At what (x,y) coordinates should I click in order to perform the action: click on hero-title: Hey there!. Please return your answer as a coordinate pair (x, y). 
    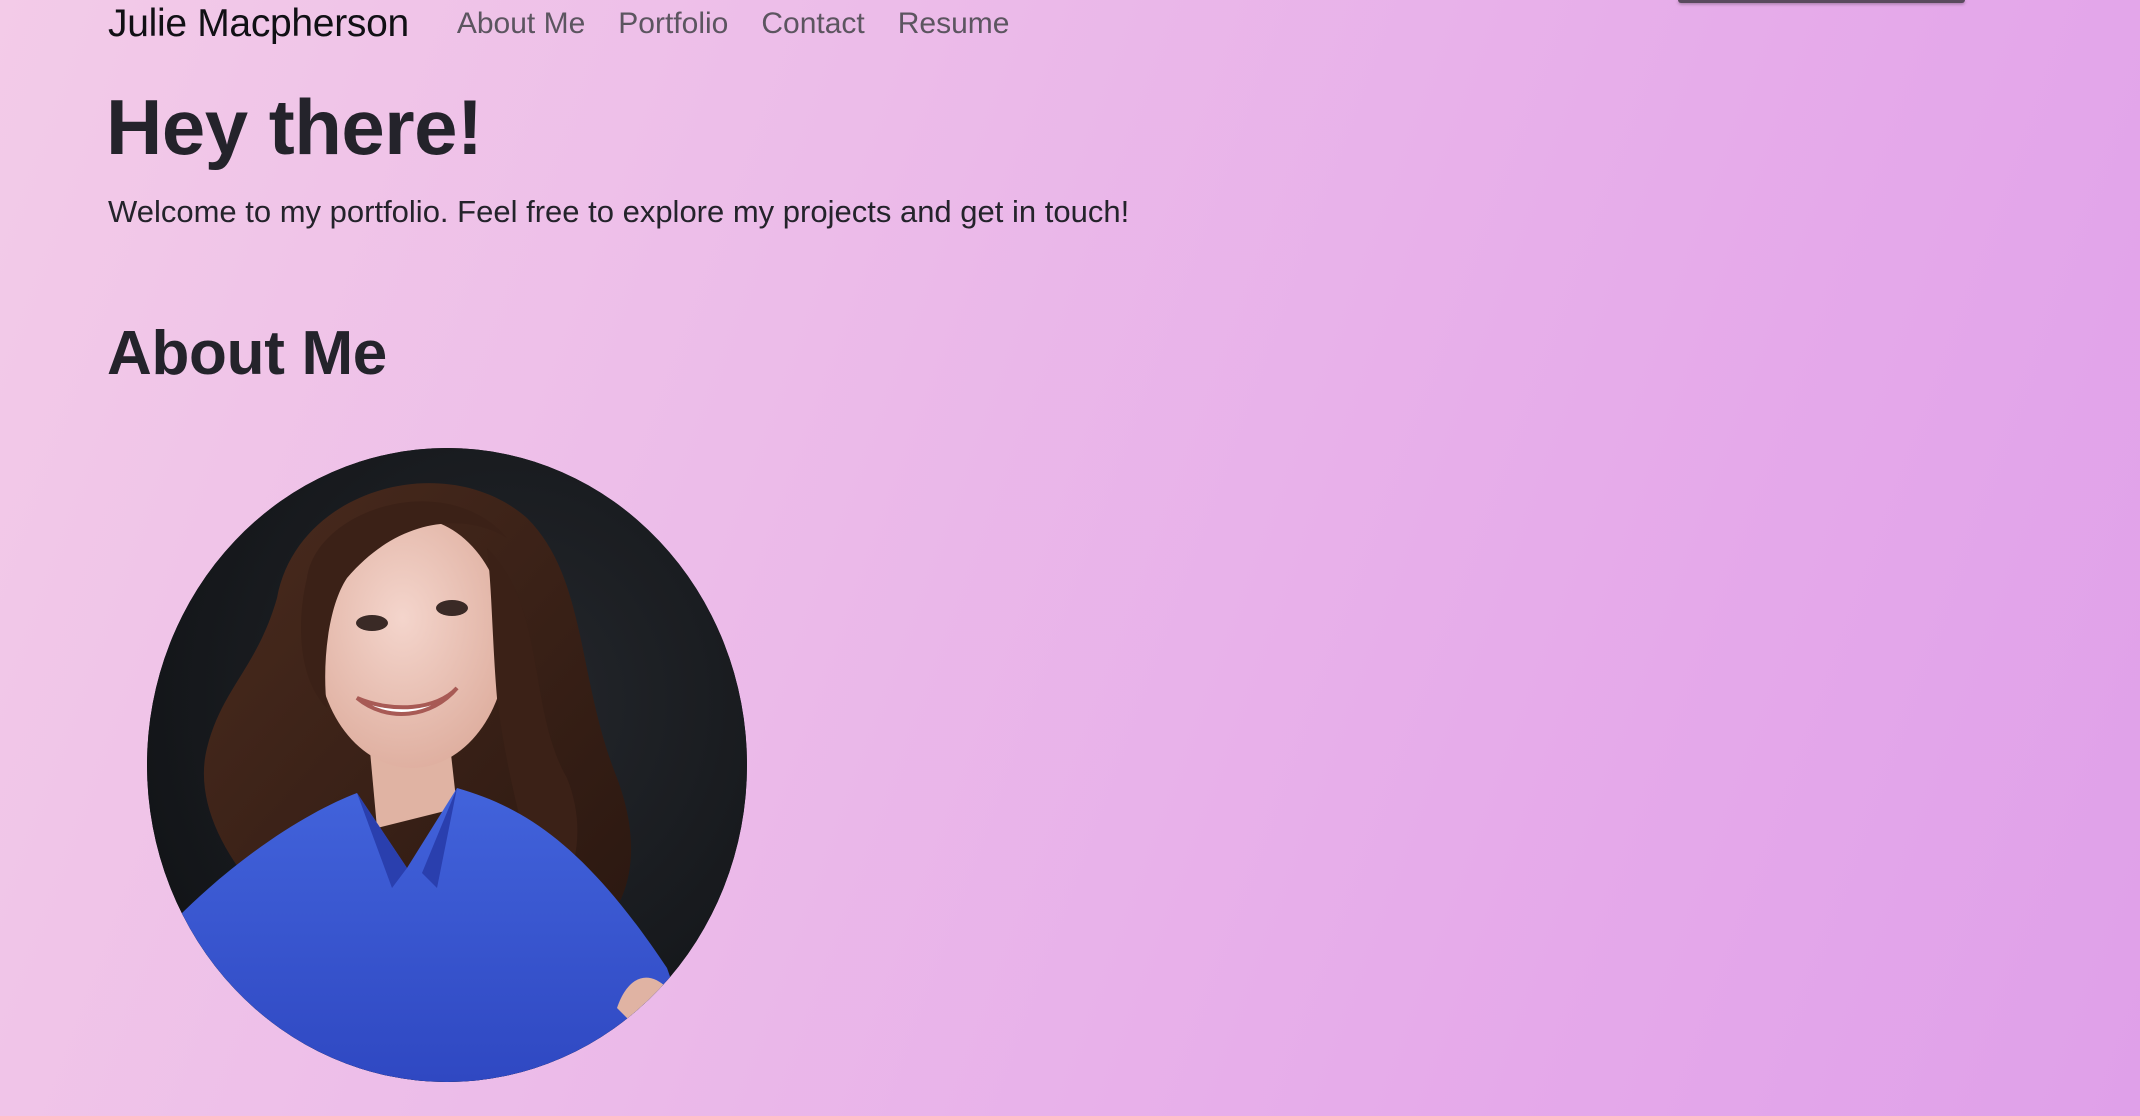
    Looking at the image, I should click on (294, 127).